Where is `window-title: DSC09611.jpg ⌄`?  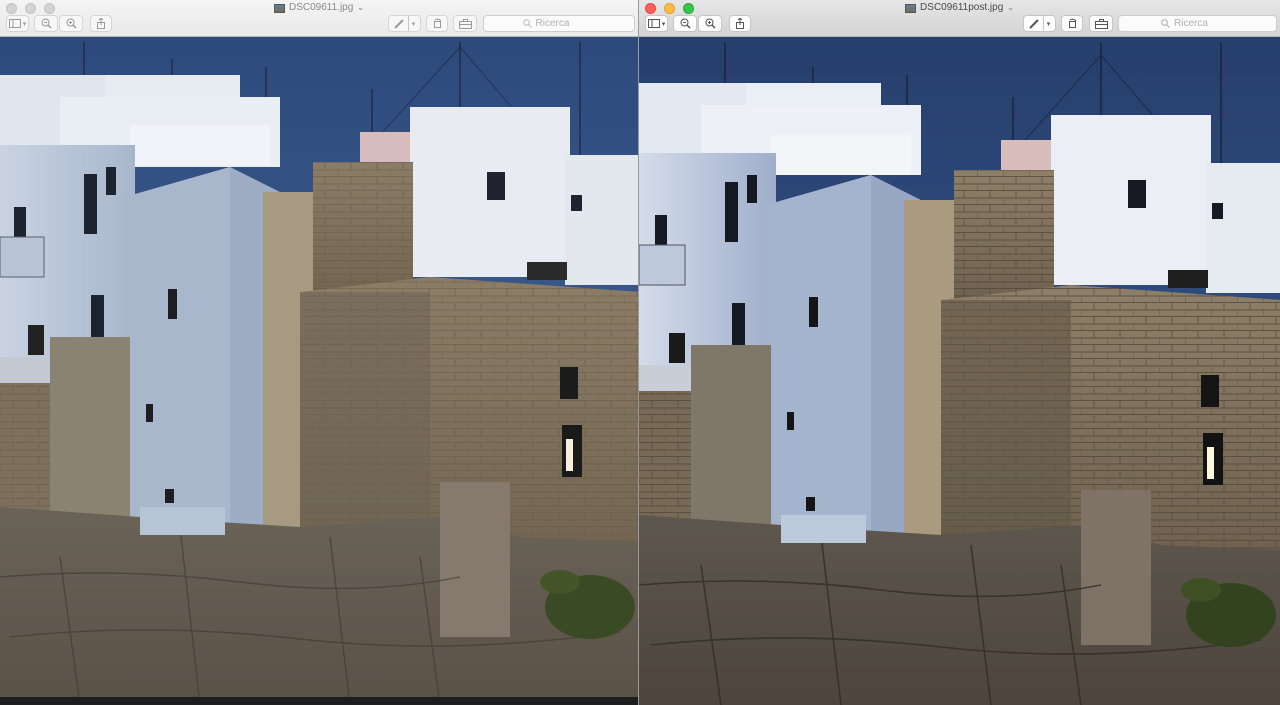 window-title: DSC09611.jpg ⌄ is located at coordinates (319, 8).